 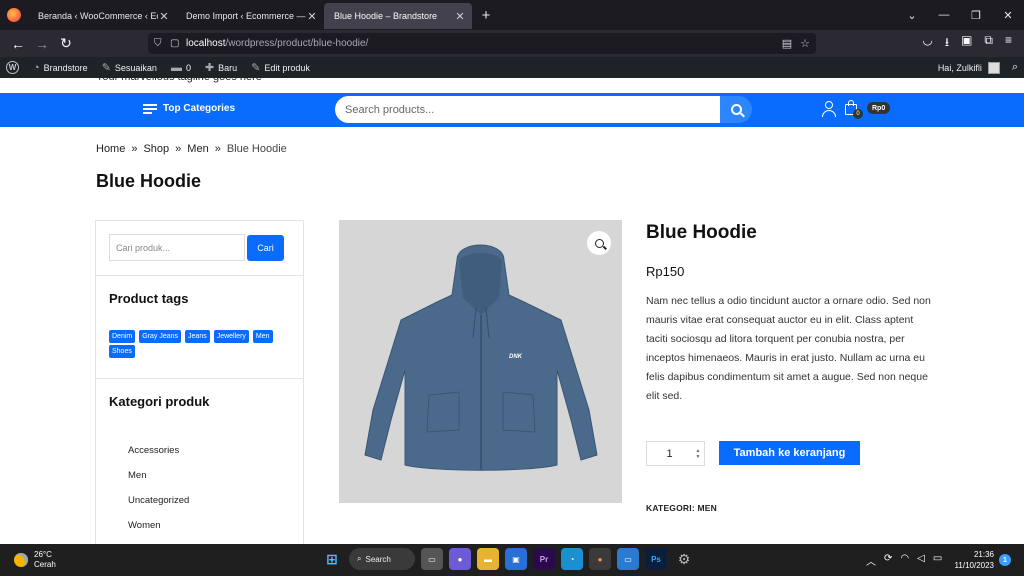 I want to click on breadcrumb-shop: Shop, so click(x=156, y=149).